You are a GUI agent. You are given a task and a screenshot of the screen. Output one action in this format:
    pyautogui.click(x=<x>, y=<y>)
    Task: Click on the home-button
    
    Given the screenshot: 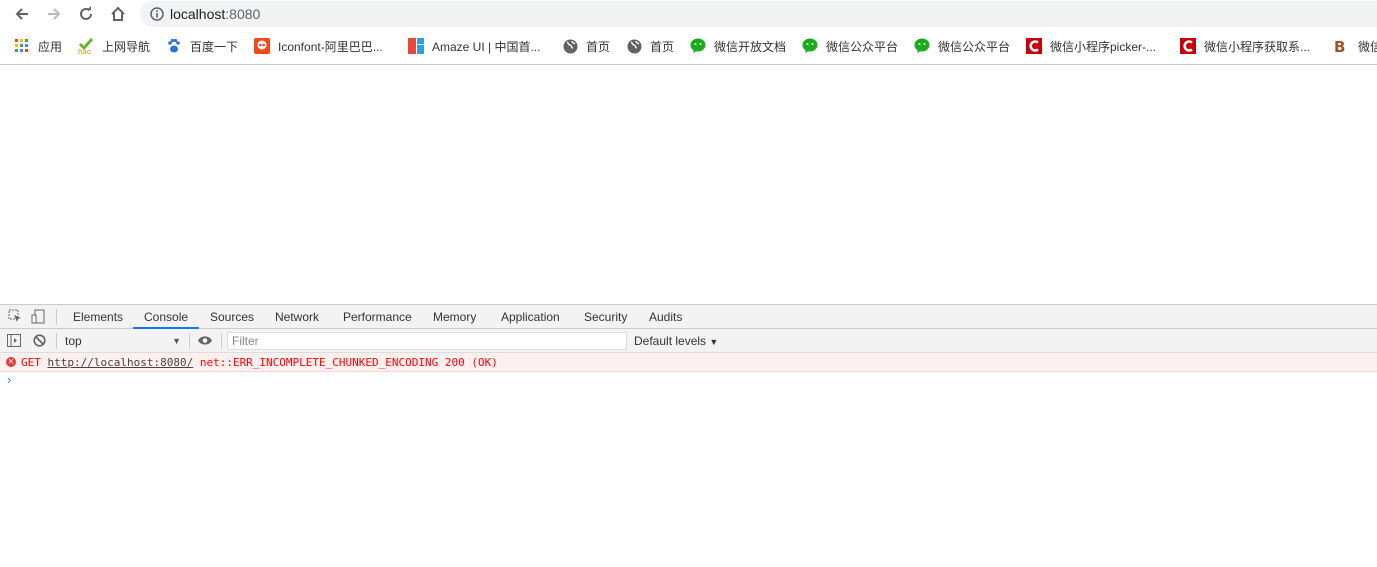 What is the action you would take?
    pyautogui.click(x=118, y=14)
    